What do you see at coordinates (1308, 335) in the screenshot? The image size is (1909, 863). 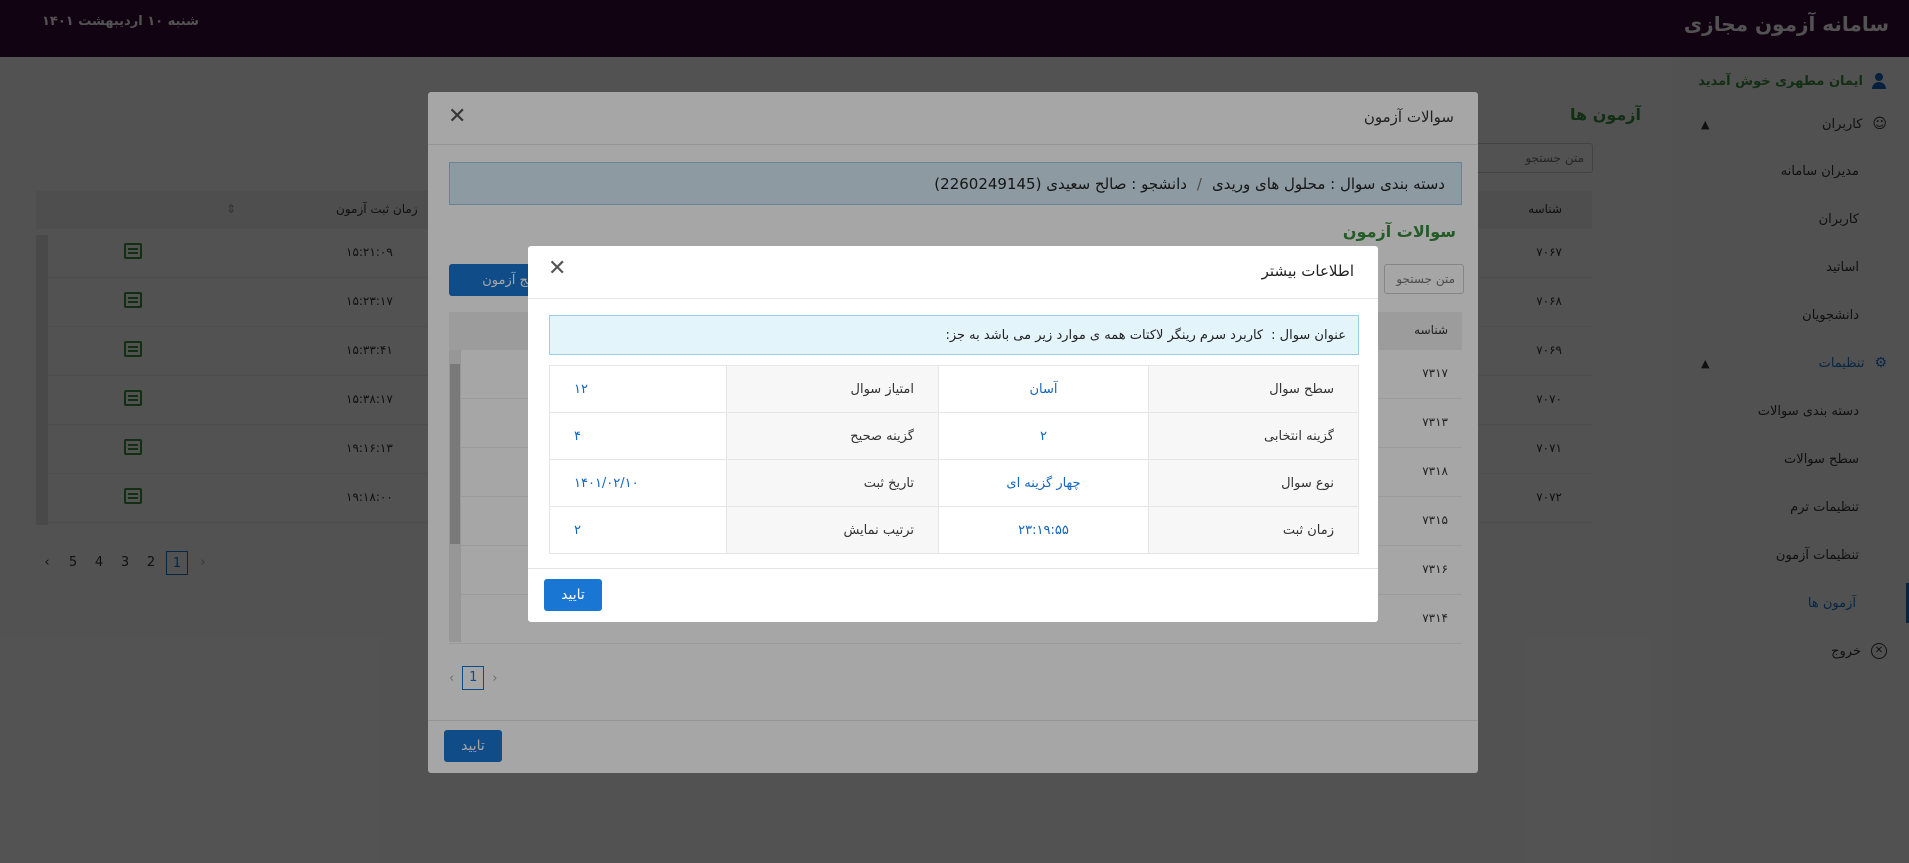 I see `question-label: عنوان سوال :` at bounding box center [1308, 335].